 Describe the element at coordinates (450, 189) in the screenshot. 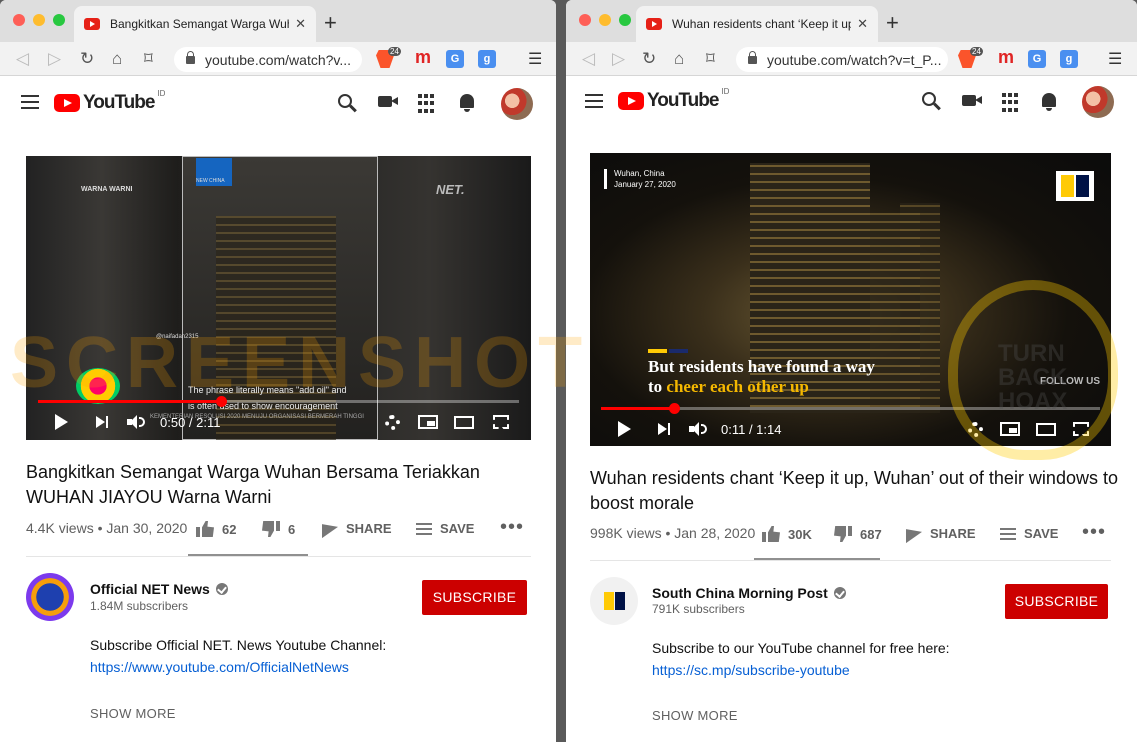

I see `net-logo: NET.` at that location.